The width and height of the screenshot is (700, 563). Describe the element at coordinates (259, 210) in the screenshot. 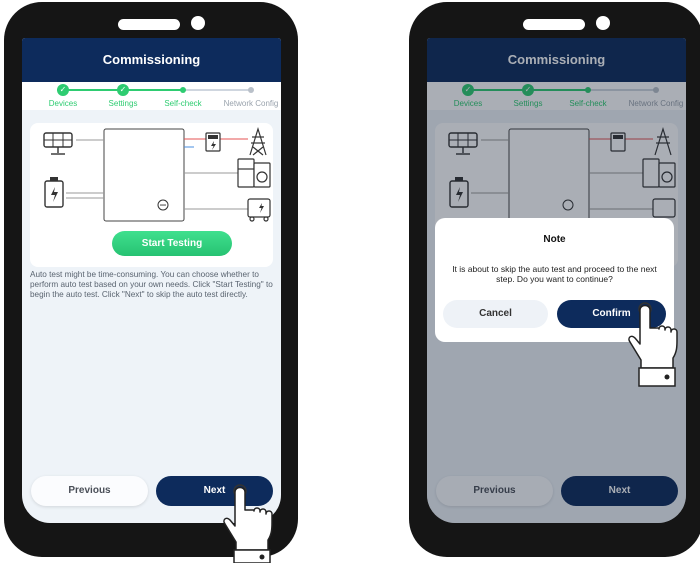

I see `generator-icon` at that location.